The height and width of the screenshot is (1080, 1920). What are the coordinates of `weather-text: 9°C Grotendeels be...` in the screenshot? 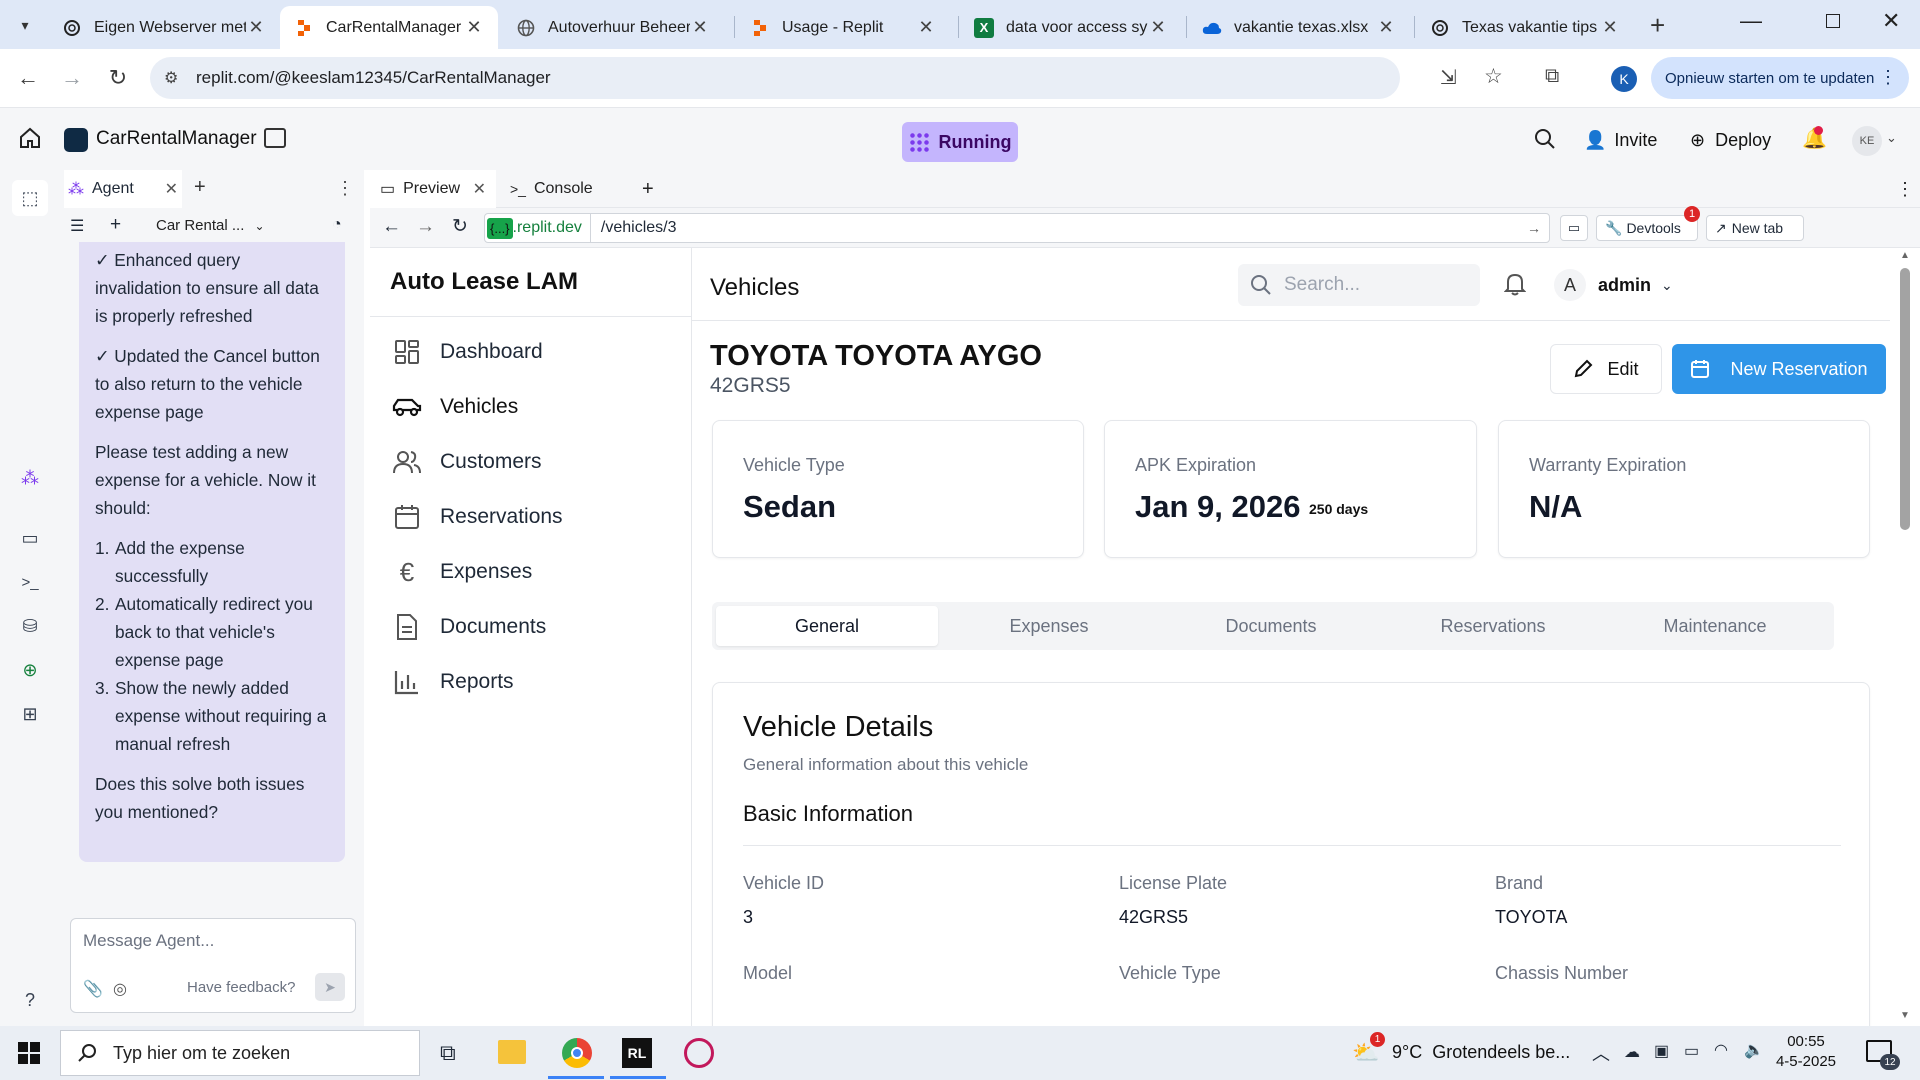 It's located at (1481, 1052).